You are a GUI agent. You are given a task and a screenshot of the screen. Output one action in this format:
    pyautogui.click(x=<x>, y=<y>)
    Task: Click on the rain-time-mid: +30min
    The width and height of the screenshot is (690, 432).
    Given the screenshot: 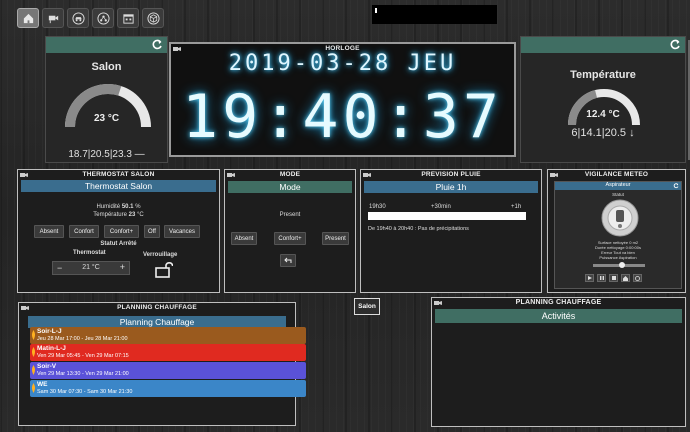 What is the action you would take?
    pyautogui.click(x=441, y=207)
    